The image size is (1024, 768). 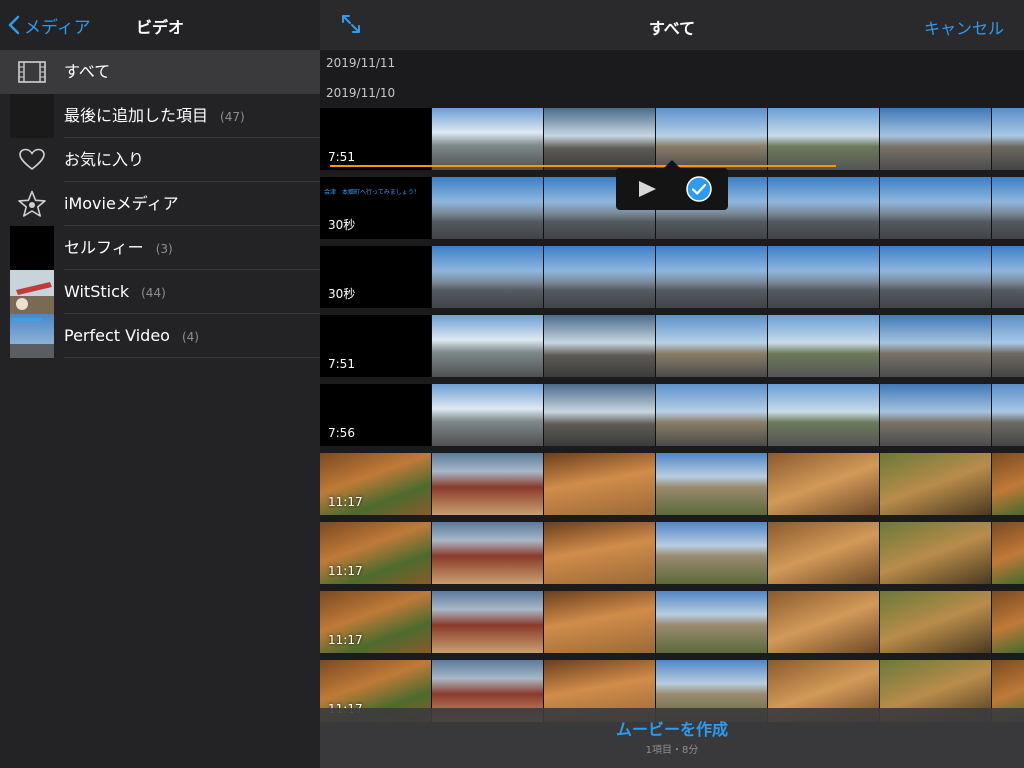 I want to click on clip-progress-bar, so click(x=583, y=166).